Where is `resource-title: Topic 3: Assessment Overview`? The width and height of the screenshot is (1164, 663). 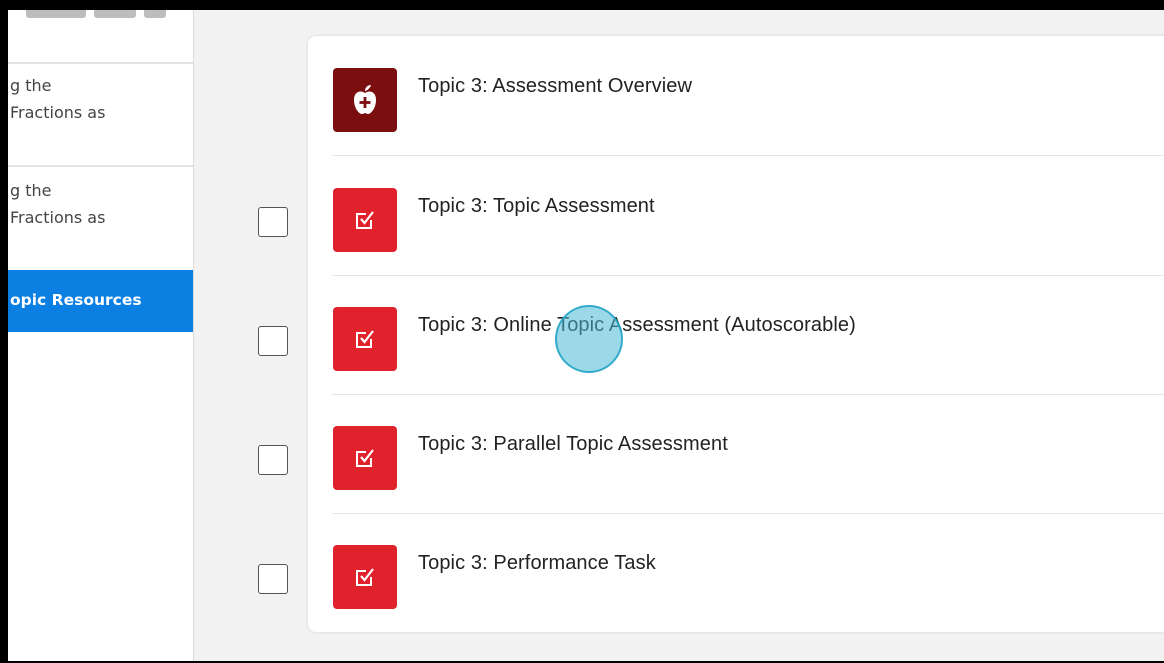
resource-title: Topic 3: Assessment Overview is located at coordinates (555, 86).